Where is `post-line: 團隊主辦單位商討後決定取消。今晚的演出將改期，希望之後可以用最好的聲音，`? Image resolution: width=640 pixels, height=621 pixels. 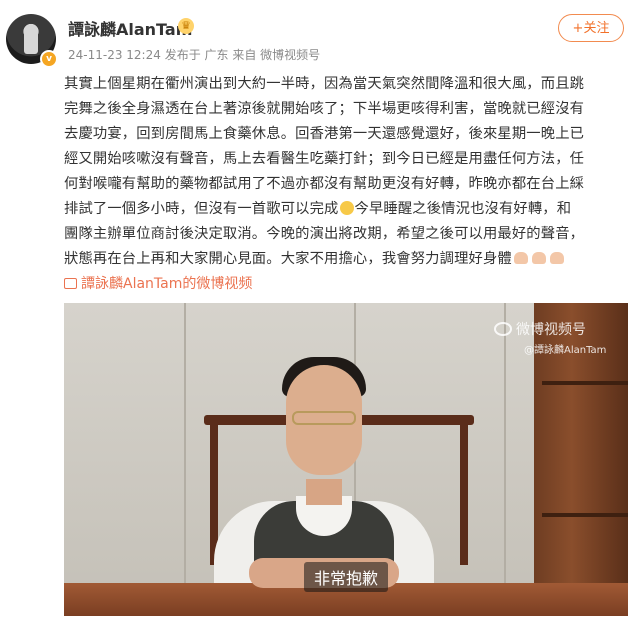
post-line: 團隊主辦單位商討後決定取消。今晚的演出將改期，希望之後可以用最好的聲音， is located at coordinates (324, 234).